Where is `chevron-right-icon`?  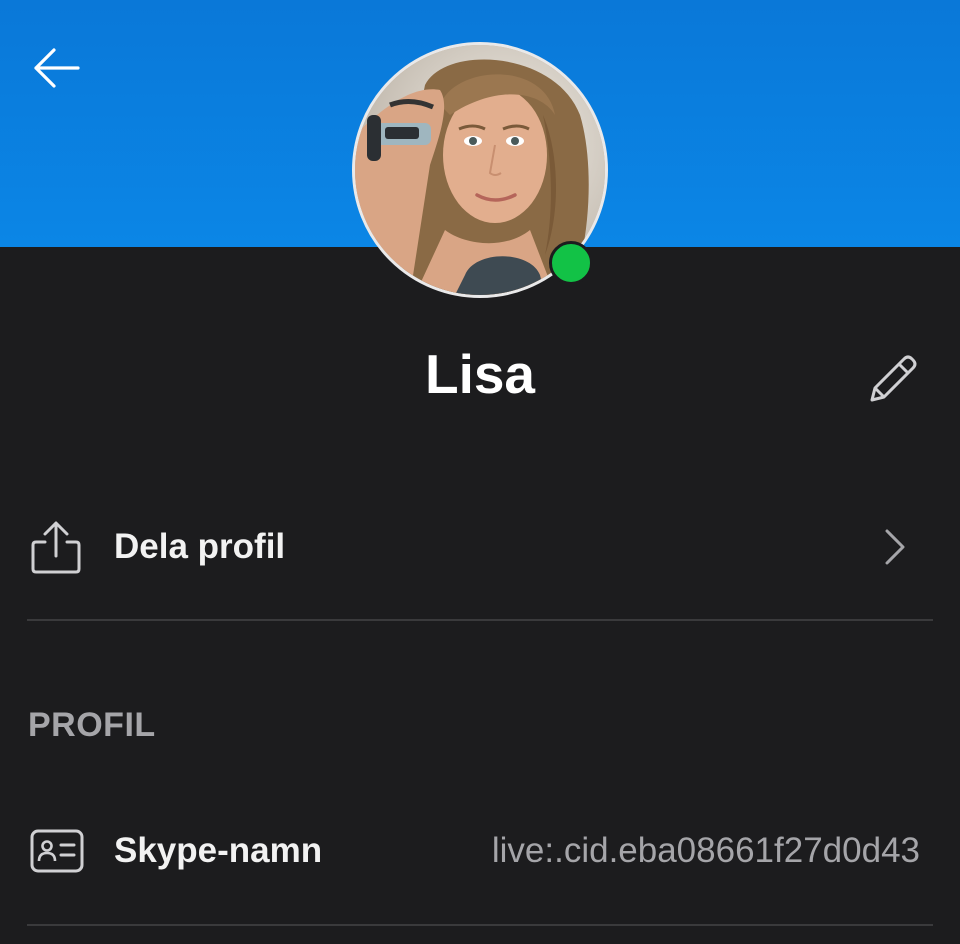 chevron-right-icon is located at coordinates (895, 547).